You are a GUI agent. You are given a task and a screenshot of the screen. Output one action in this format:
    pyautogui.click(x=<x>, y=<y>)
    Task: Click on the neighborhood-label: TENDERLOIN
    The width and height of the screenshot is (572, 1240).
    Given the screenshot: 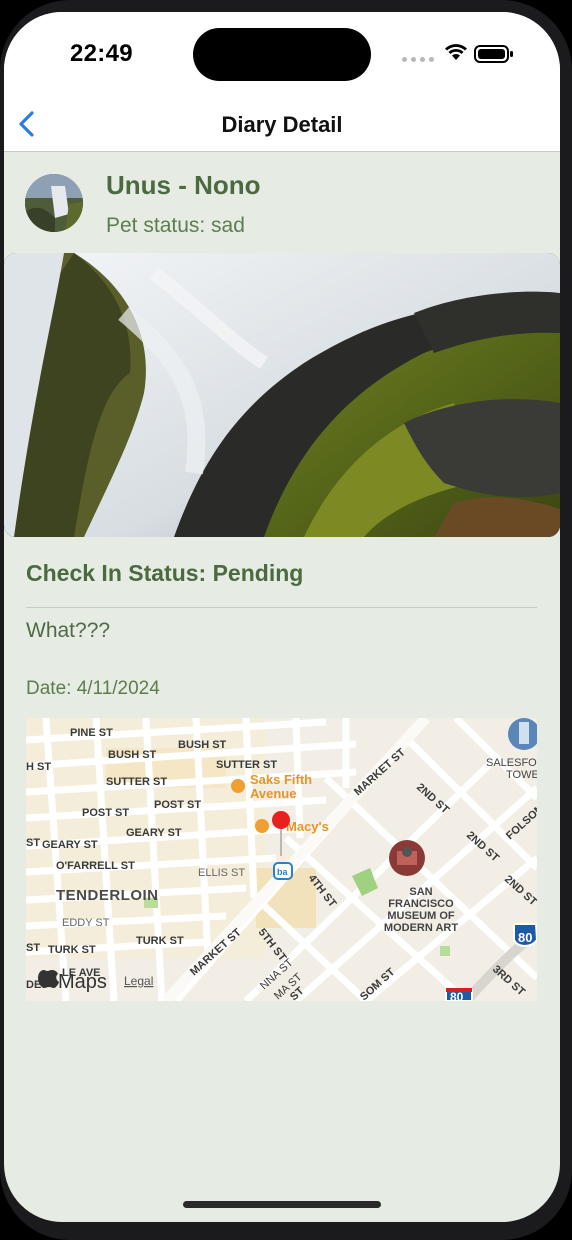 What is the action you would take?
    pyautogui.click(x=107, y=895)
    